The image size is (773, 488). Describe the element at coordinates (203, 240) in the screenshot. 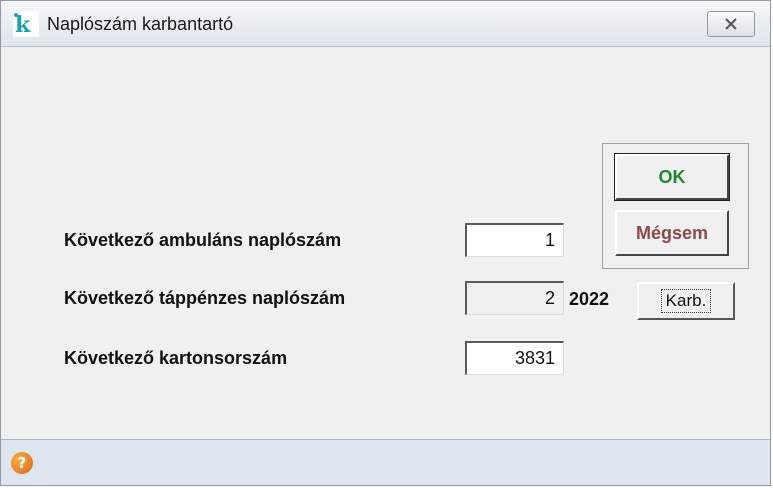

I see `ambulans-label: Következő ambuláns naplószám` at that location.